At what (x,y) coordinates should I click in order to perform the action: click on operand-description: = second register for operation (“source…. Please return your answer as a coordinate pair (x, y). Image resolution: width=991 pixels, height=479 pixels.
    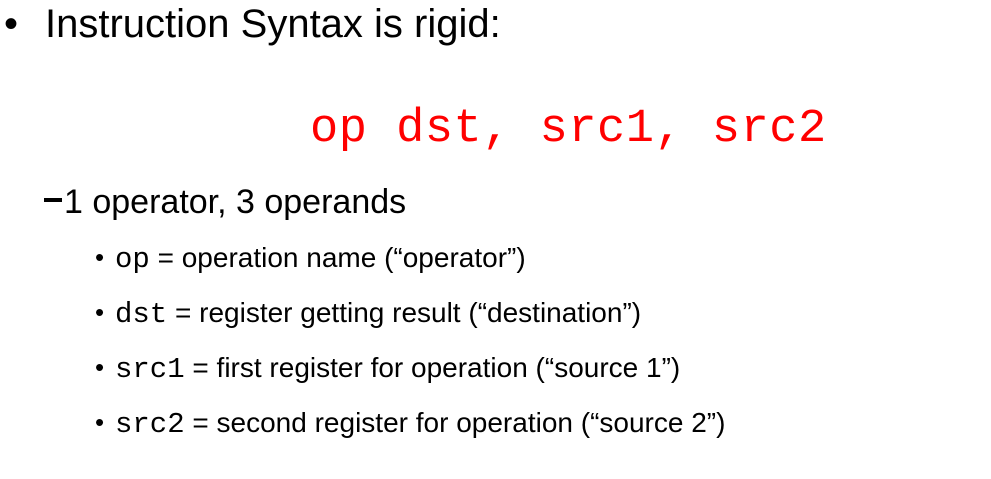
    Looking at the image, I should click on (455, 422).